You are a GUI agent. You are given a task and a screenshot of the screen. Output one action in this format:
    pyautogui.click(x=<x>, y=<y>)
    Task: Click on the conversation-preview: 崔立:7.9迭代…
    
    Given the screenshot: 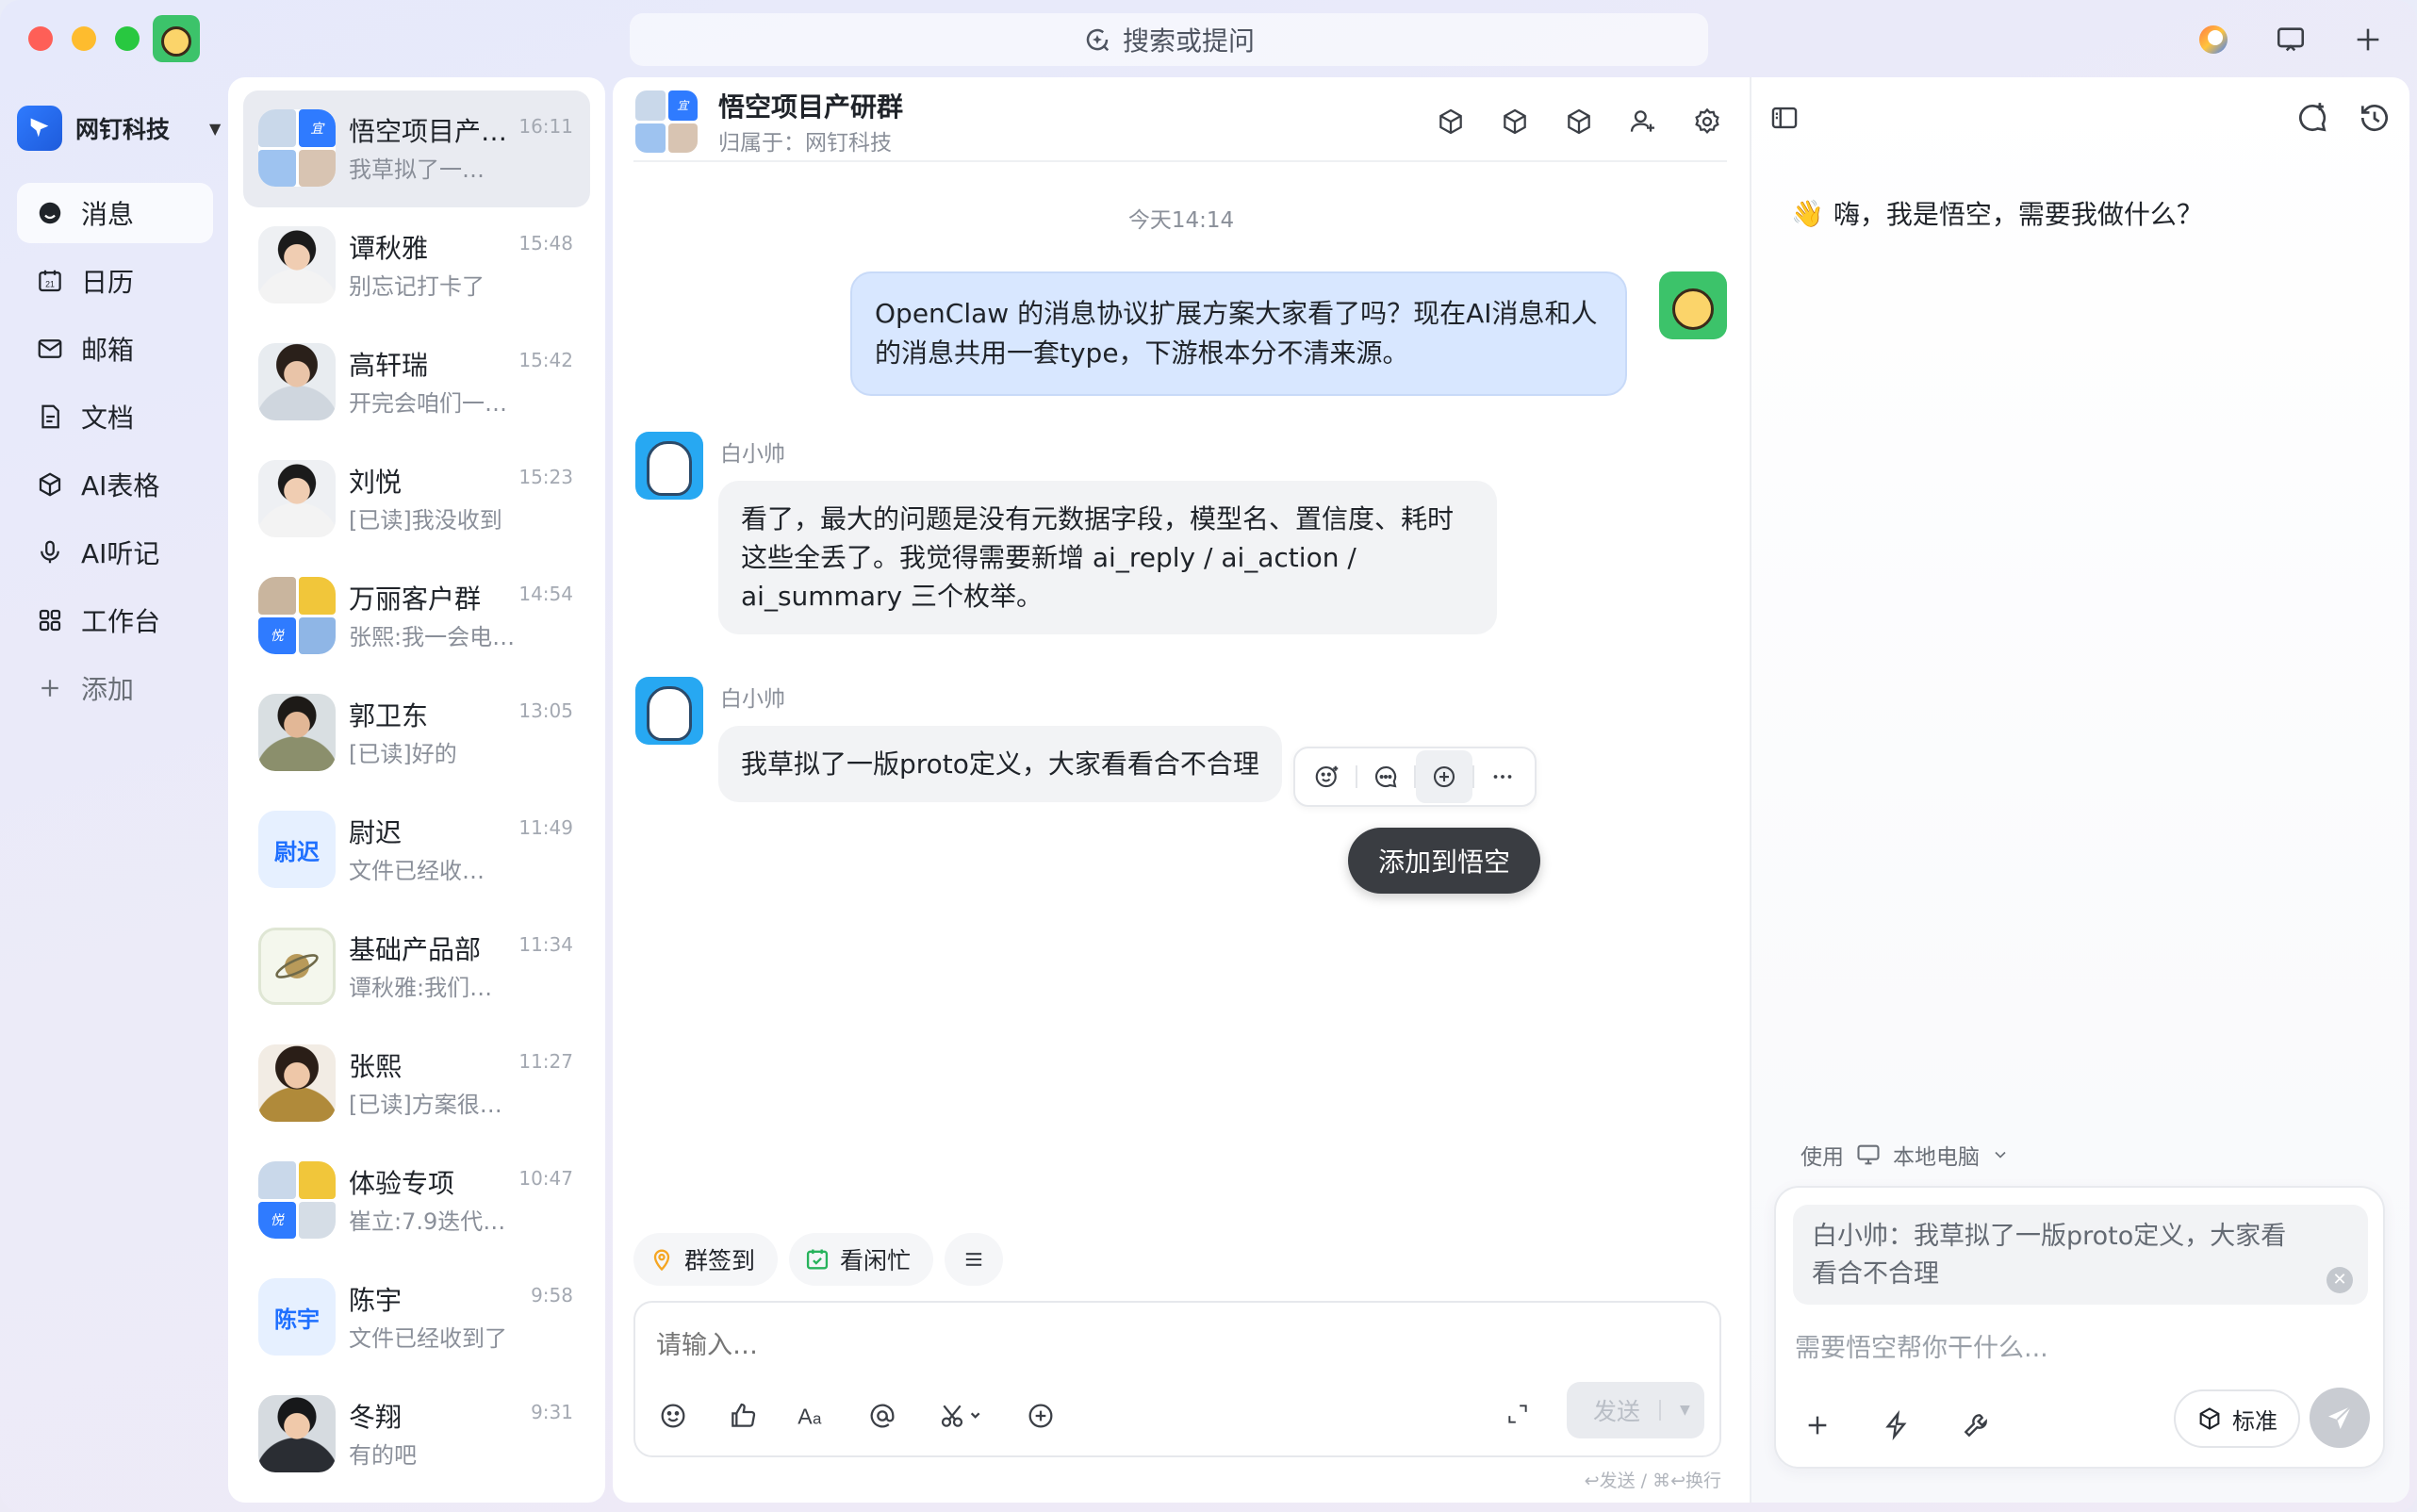 What is the action you would take?
    pyautogui.click(x=427, y=1221)
    